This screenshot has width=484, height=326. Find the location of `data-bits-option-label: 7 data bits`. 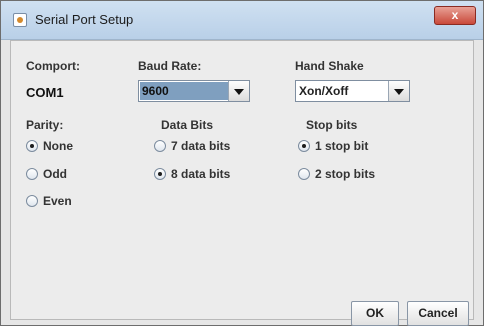

data-bits-option-label: 7 data bits is located at coordinates (201, 146).